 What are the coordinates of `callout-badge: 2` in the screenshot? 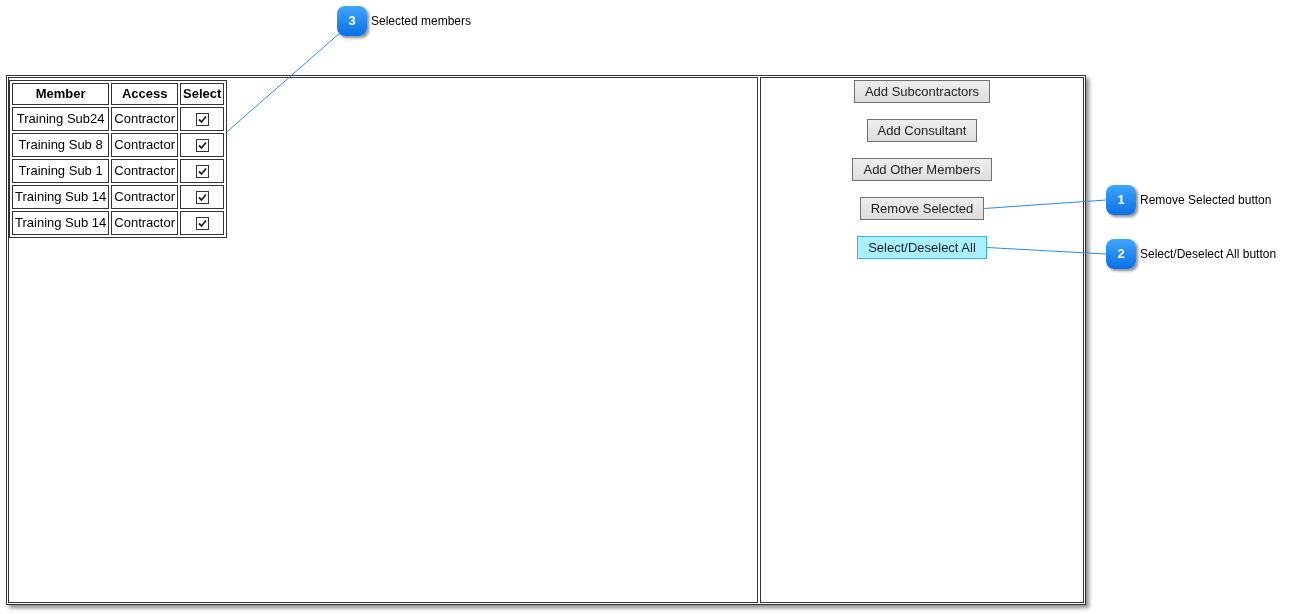 It's located at (1121, 254).